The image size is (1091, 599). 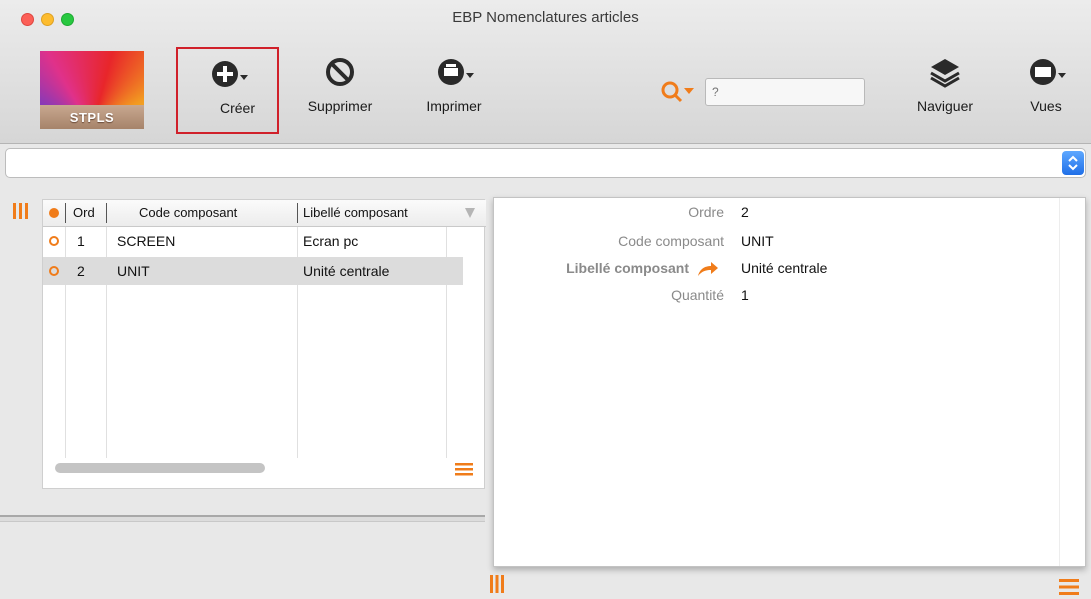 I want to click on nomenclature-selector, so click(x=545, y=163).